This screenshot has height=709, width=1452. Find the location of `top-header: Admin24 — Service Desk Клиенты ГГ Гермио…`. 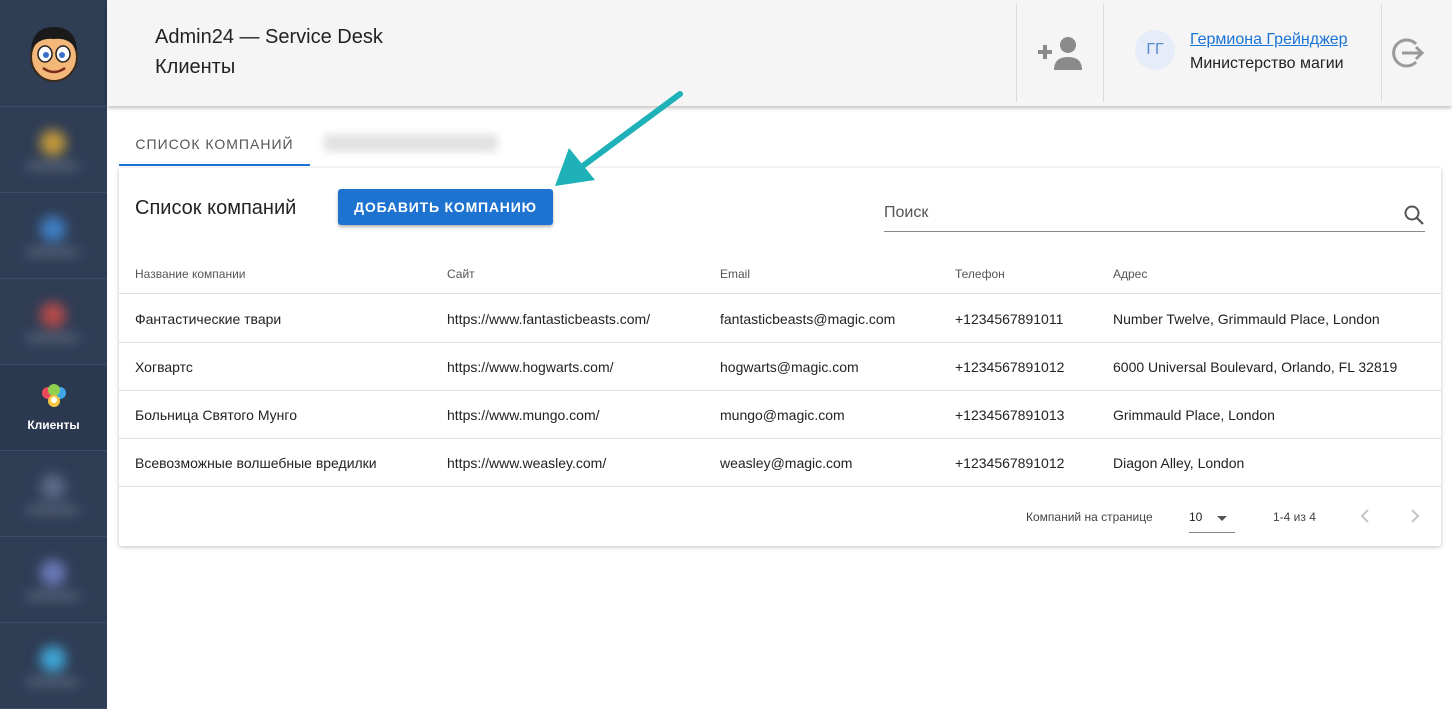

top-header: Admin24 — Service Desk Клиенты ГГ Гермио… is located at coordinates (779, 53).